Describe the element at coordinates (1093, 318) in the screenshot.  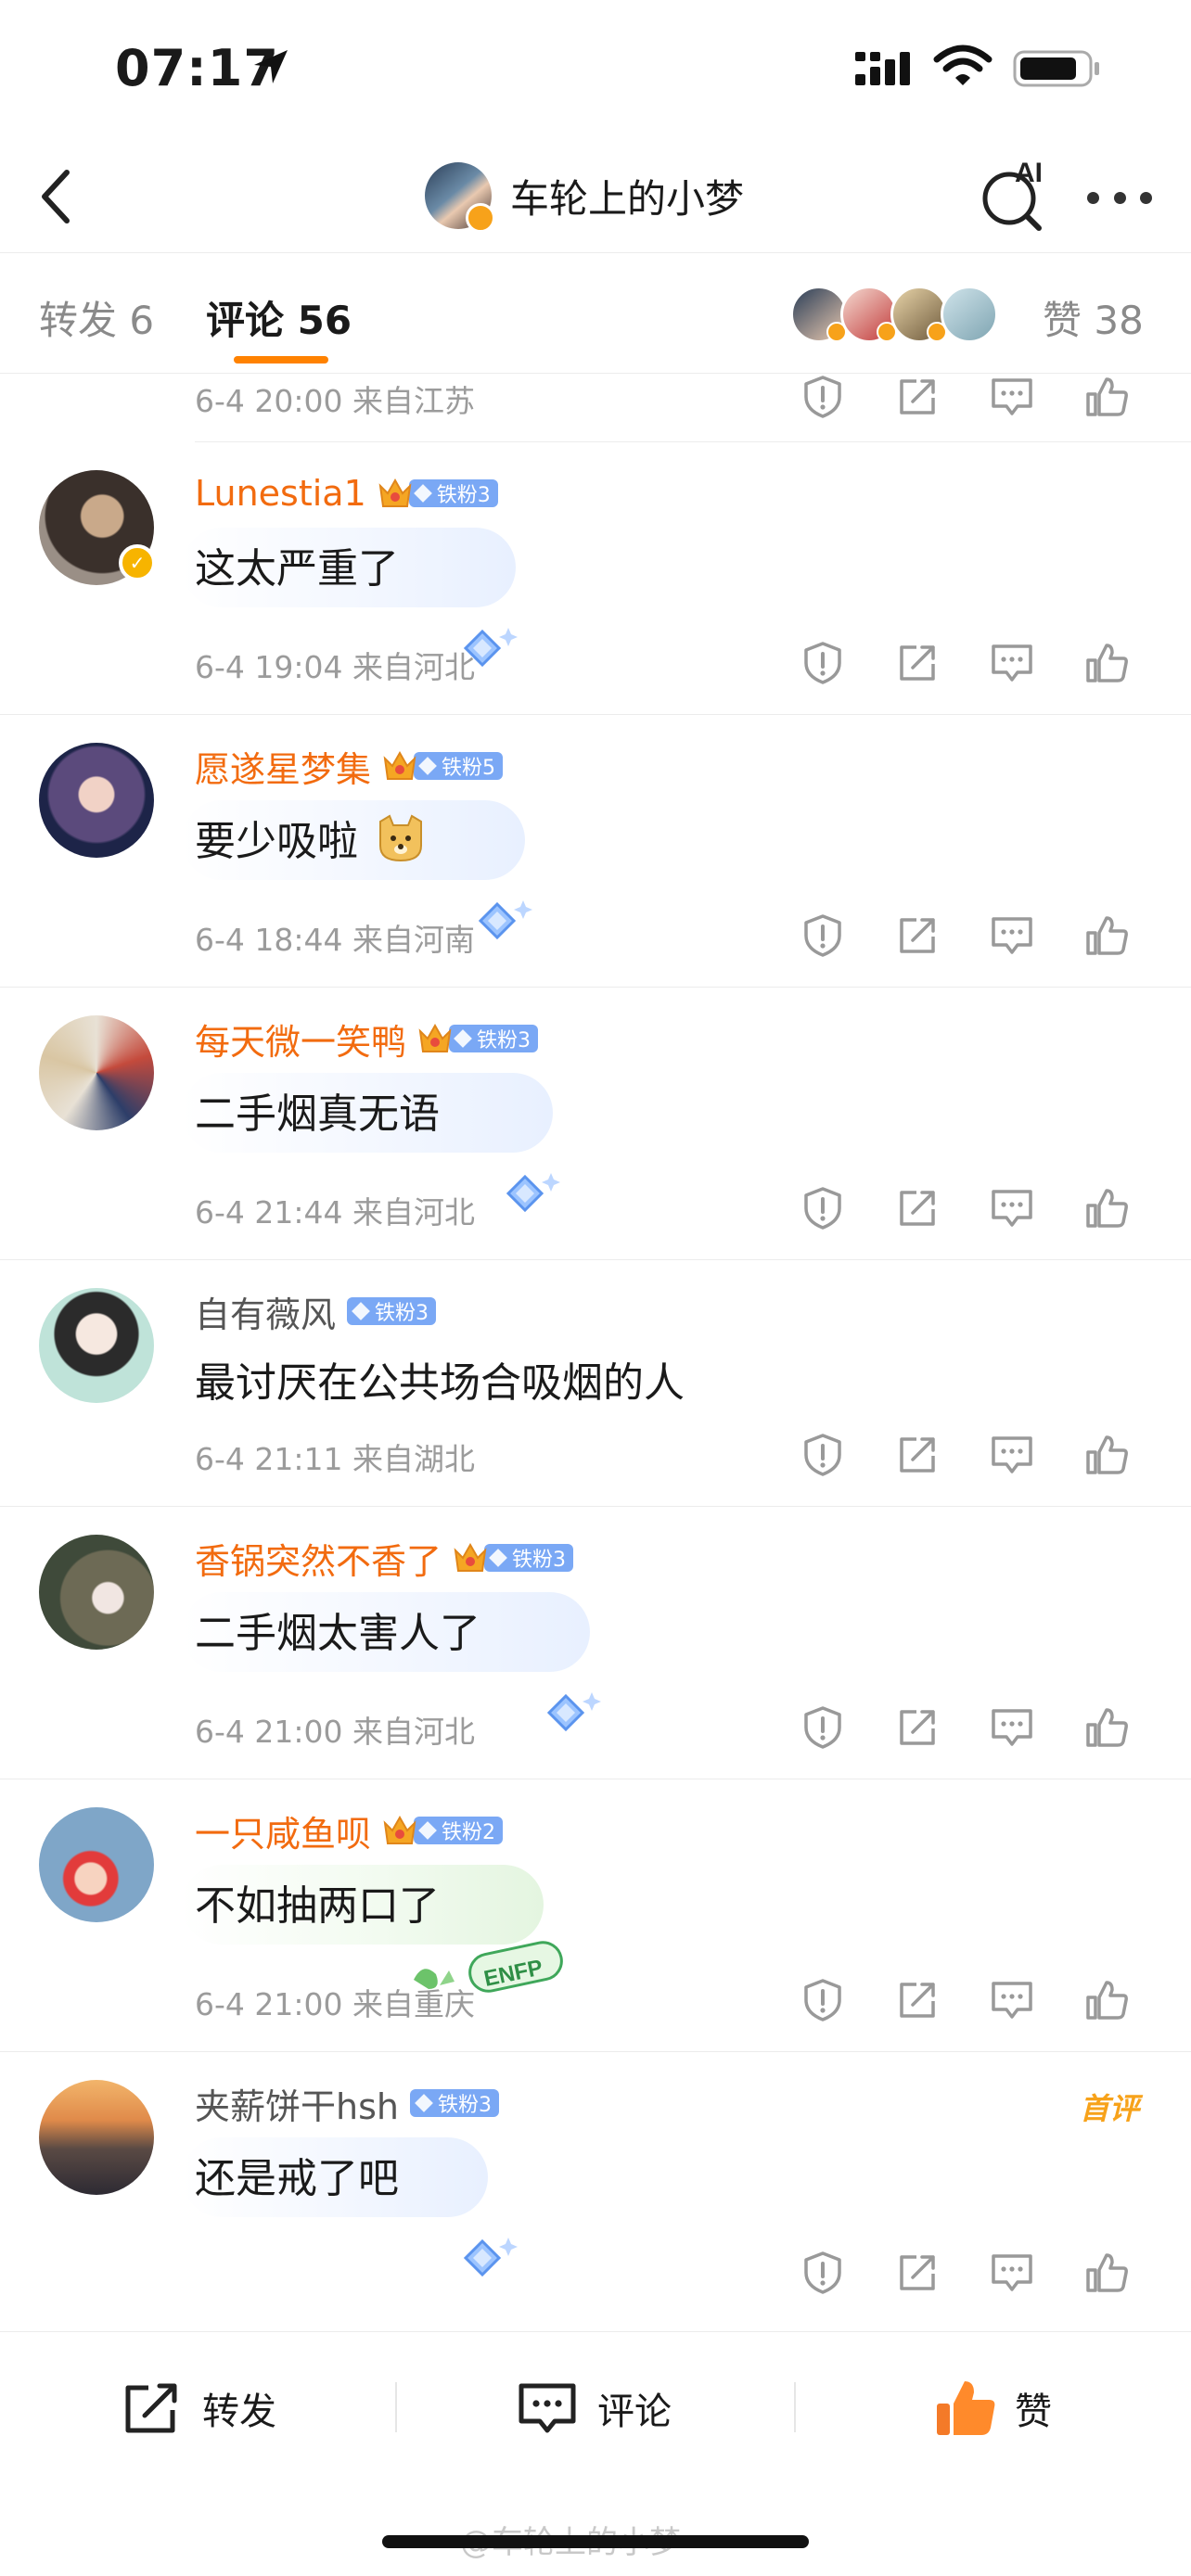
I see `tab-likes: 赞 38` at that location.